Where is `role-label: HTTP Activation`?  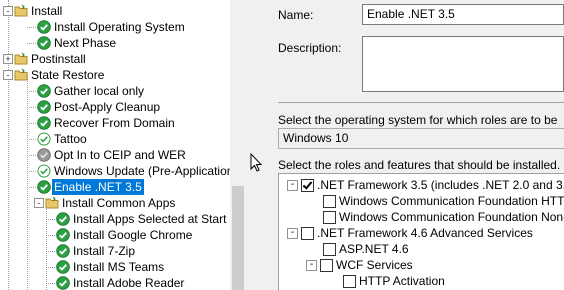 role-label: HTTP Activation is located at coordinates (402, 281).